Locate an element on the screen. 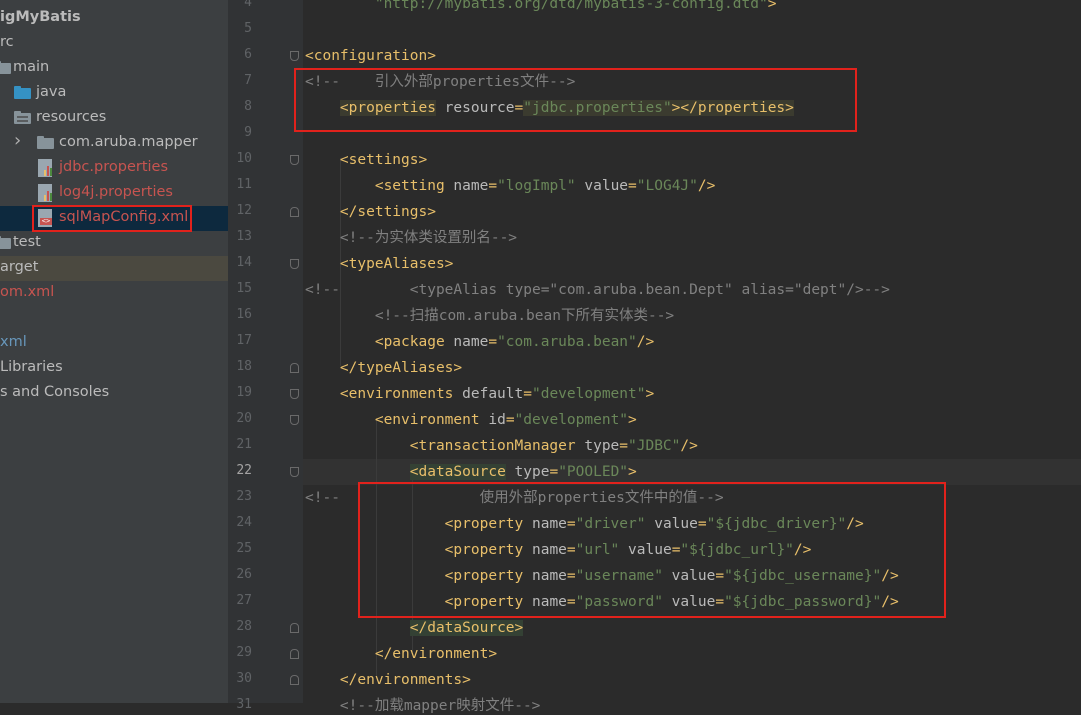  line-number: 20 is located at coordinates (244, 418).